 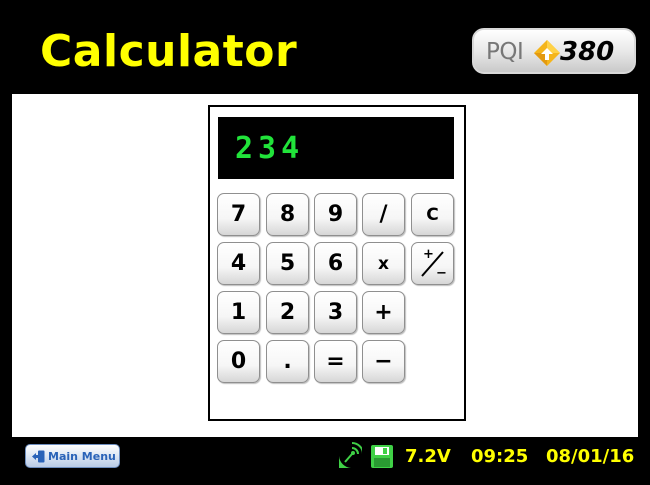 What do you see at coordinates (287, 263) in the screenshot?
I see `key-5: 5` at bounding box center [287, 263].